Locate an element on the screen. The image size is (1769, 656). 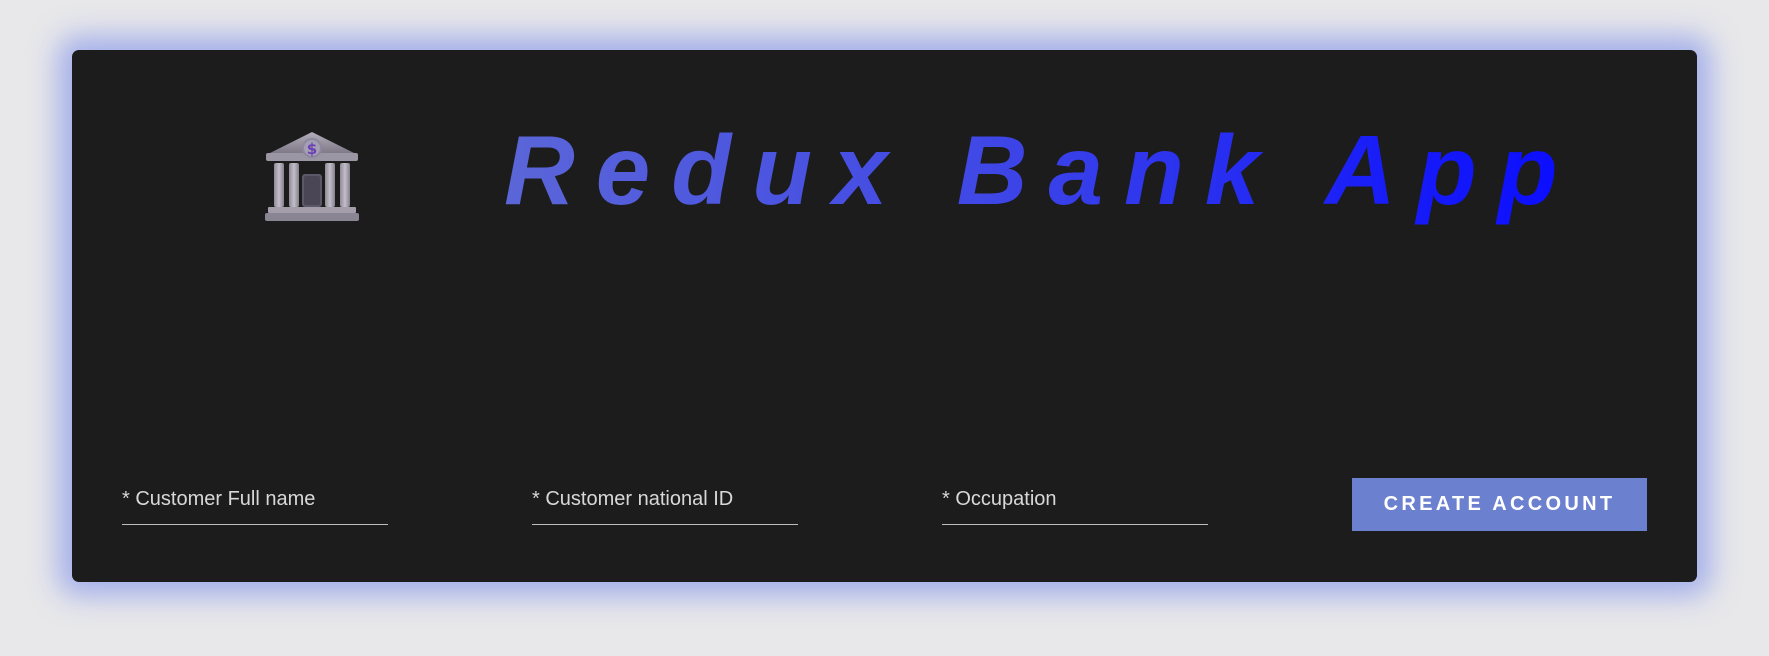
occupation-input is located at coordinates (1075, 499).